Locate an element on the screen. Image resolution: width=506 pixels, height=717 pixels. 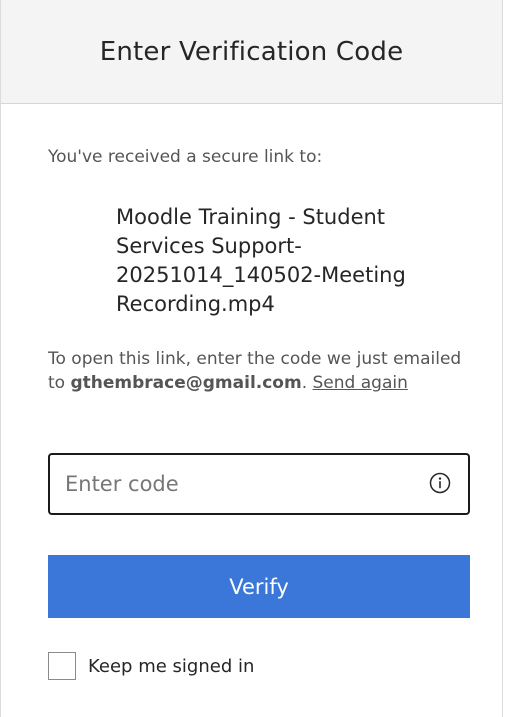
dialog-header: Enter Verification Code is located at coordinates (251, 52).